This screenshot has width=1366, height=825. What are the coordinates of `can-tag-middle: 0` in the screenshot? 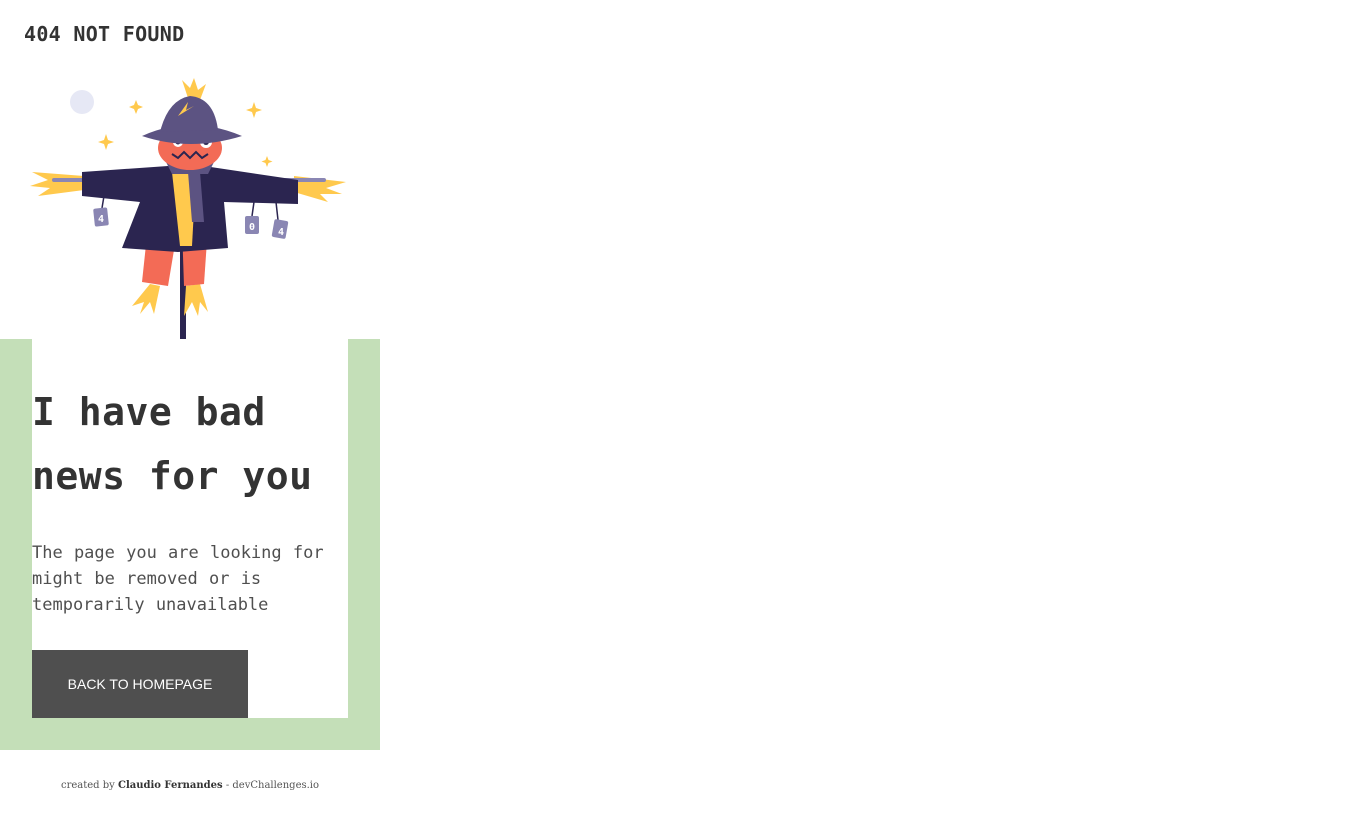 It's located at (252, 227).